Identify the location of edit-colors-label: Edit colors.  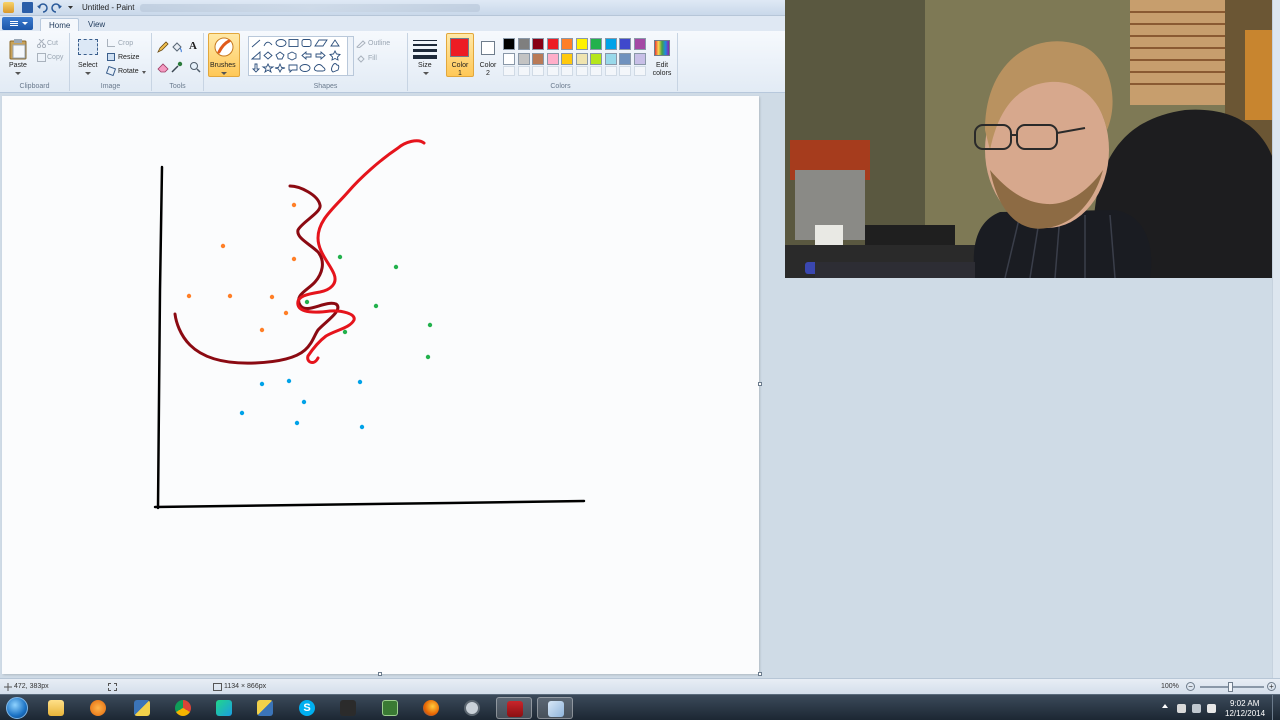
(662, 70).